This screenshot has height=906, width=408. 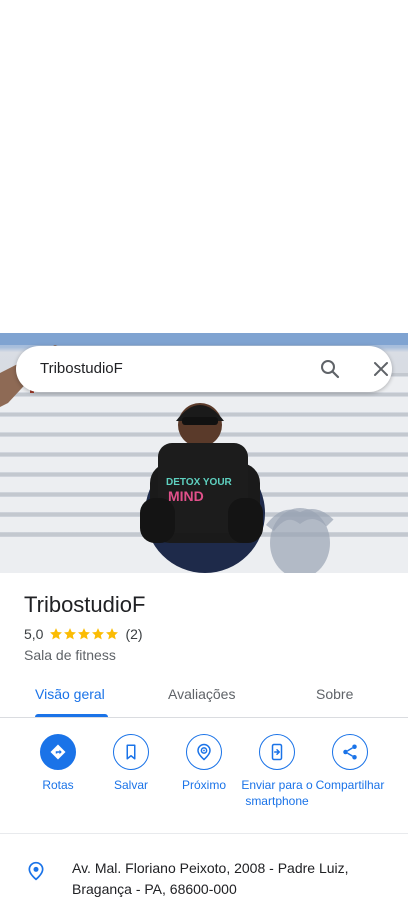 What do you see at coordinates (58, 752) in the screenshot?
I see `directions-icon` at bounding box center [58, 752].